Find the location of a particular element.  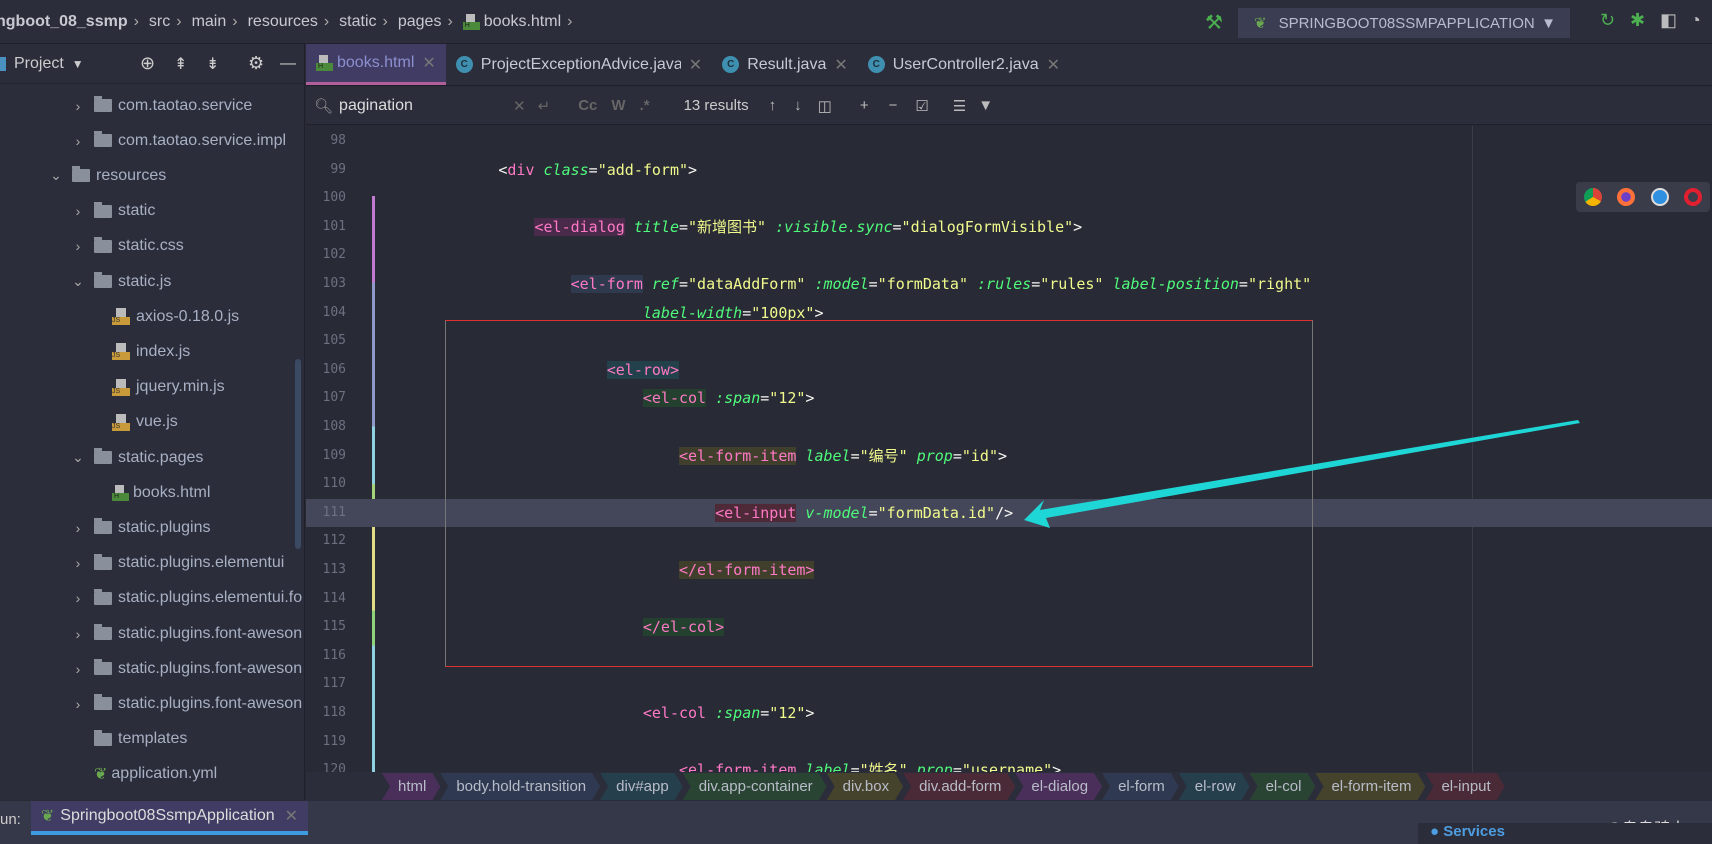

annotation-arrow is located at coordinates (1302, 474).